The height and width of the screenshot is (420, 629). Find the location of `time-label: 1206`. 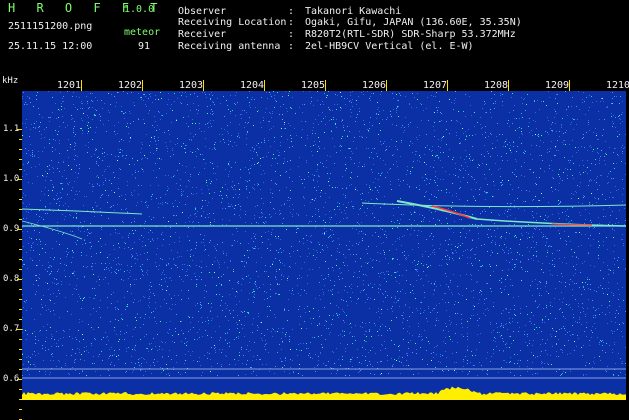

time-label: 1206 is located at coordinates (374, 85).